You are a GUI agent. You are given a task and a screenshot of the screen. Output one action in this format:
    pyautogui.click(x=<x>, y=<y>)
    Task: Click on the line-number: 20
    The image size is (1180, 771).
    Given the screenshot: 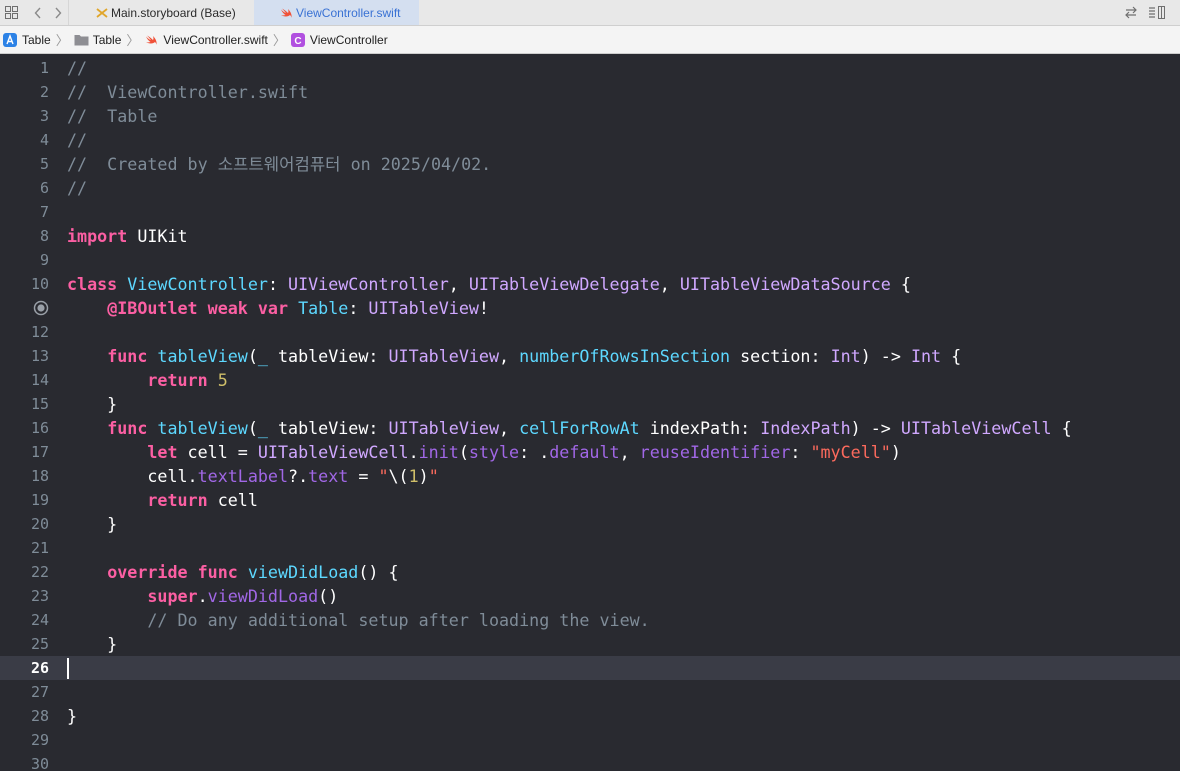 What is the action you would take?
    pyautogui.click(x=24, y=524)
    